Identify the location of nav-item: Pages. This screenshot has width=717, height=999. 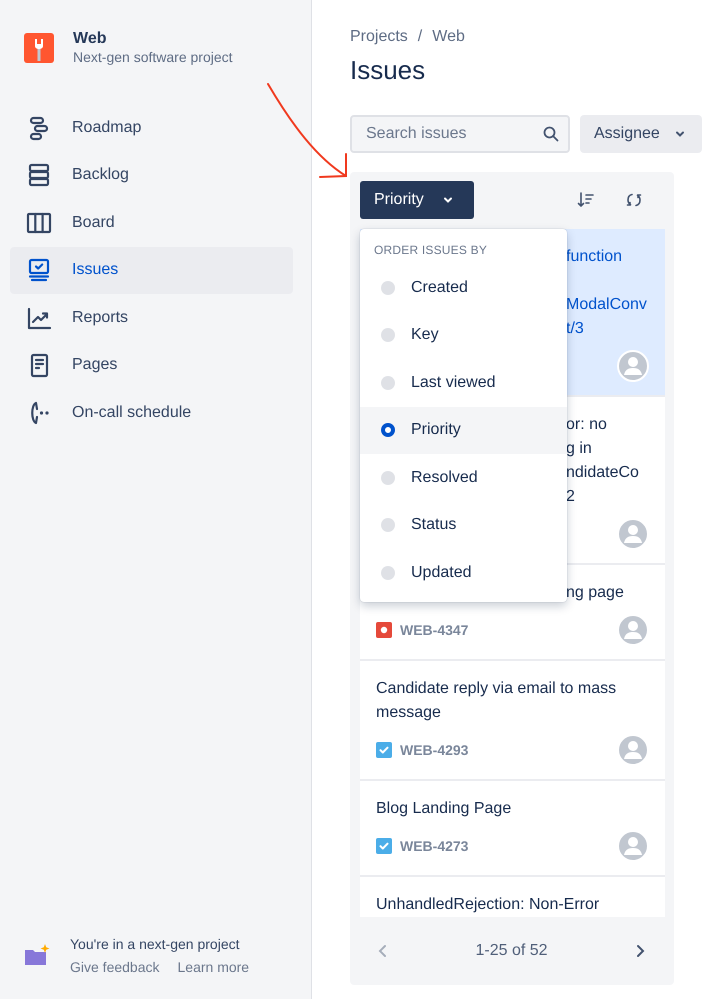
(151, 365).